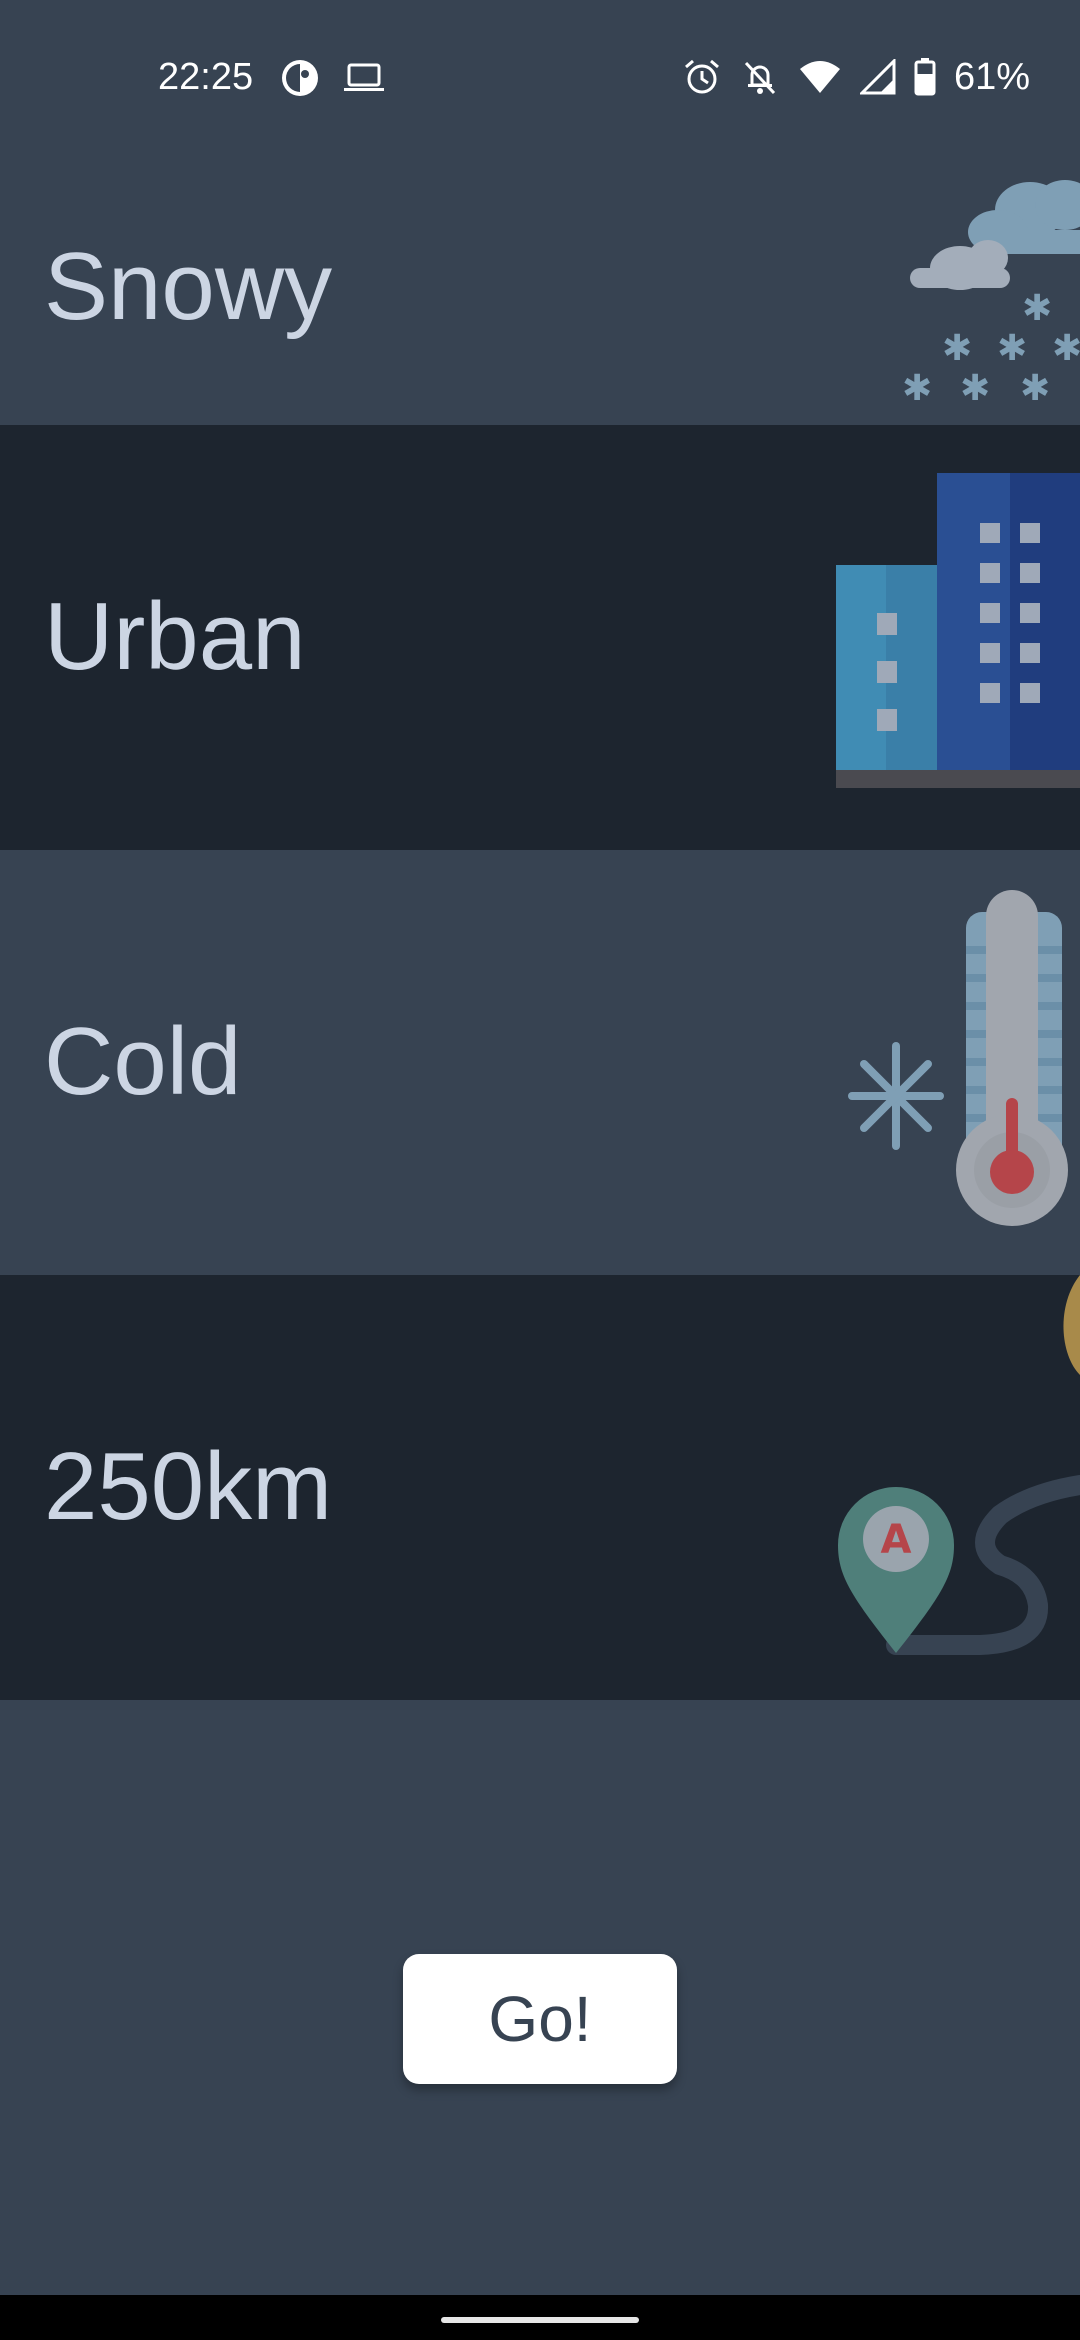  Describe the element at coordinates (333, 78) in the screenshot. I see `status-left-icons` at that location.